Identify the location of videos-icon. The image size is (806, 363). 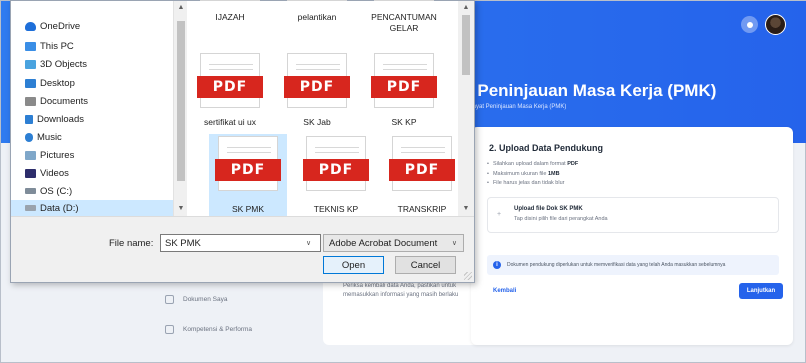
(30, 173).